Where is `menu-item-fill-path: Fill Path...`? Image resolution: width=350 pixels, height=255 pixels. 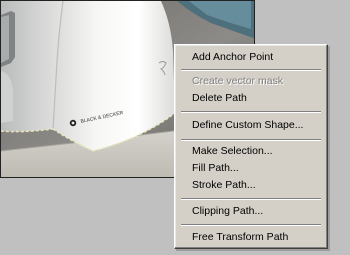
menu-item-fill-path: Fill Path... is located at coordinates (251, 168).